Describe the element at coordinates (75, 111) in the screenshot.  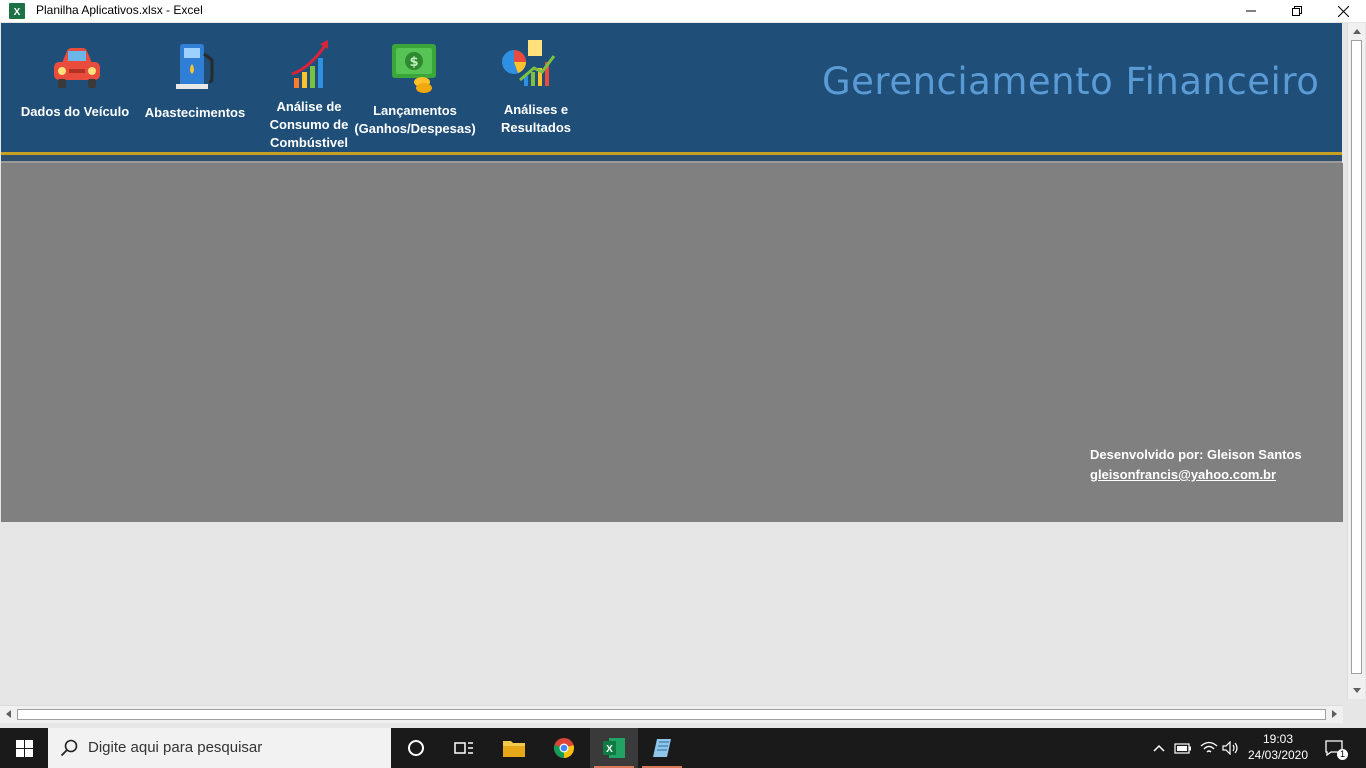
I see `nav-label: Dados do Veículo` at that location.